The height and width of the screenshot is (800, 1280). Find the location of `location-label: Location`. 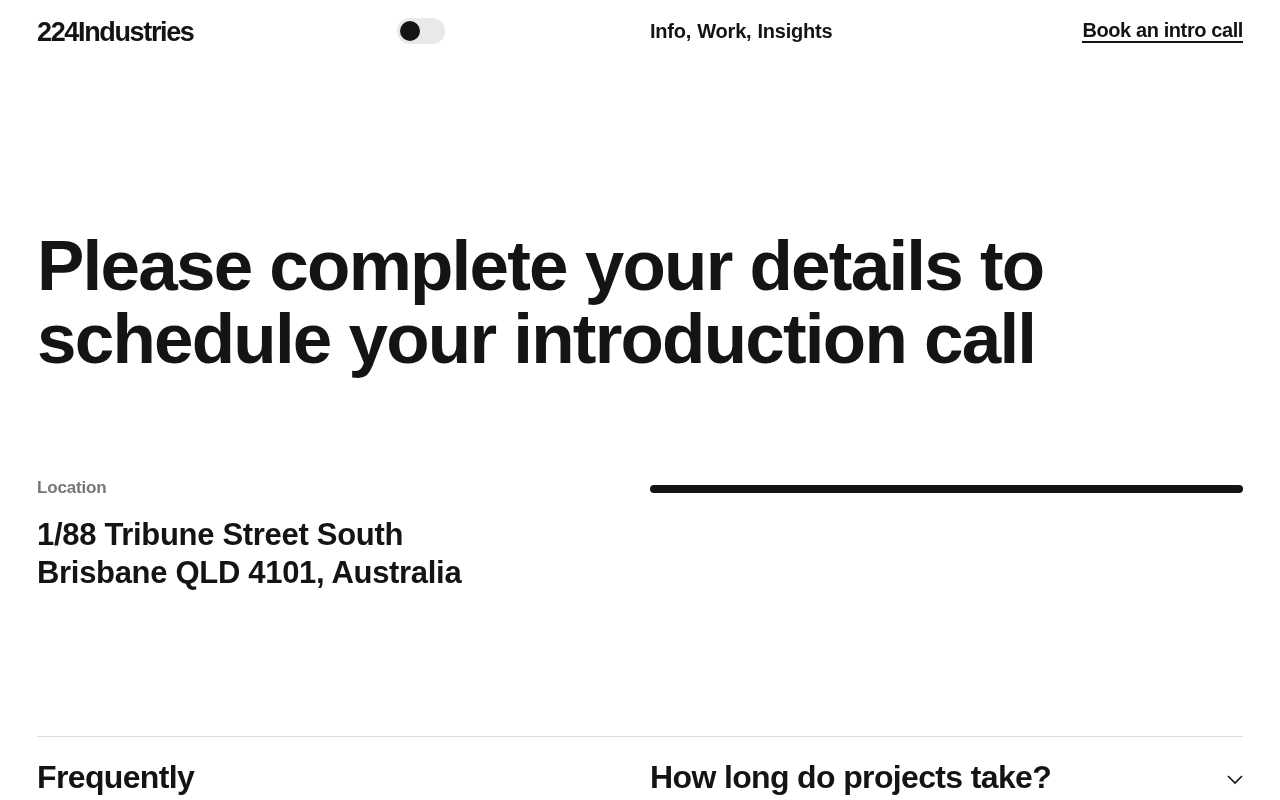

location-label: Location is located at coordinates (72, 488).